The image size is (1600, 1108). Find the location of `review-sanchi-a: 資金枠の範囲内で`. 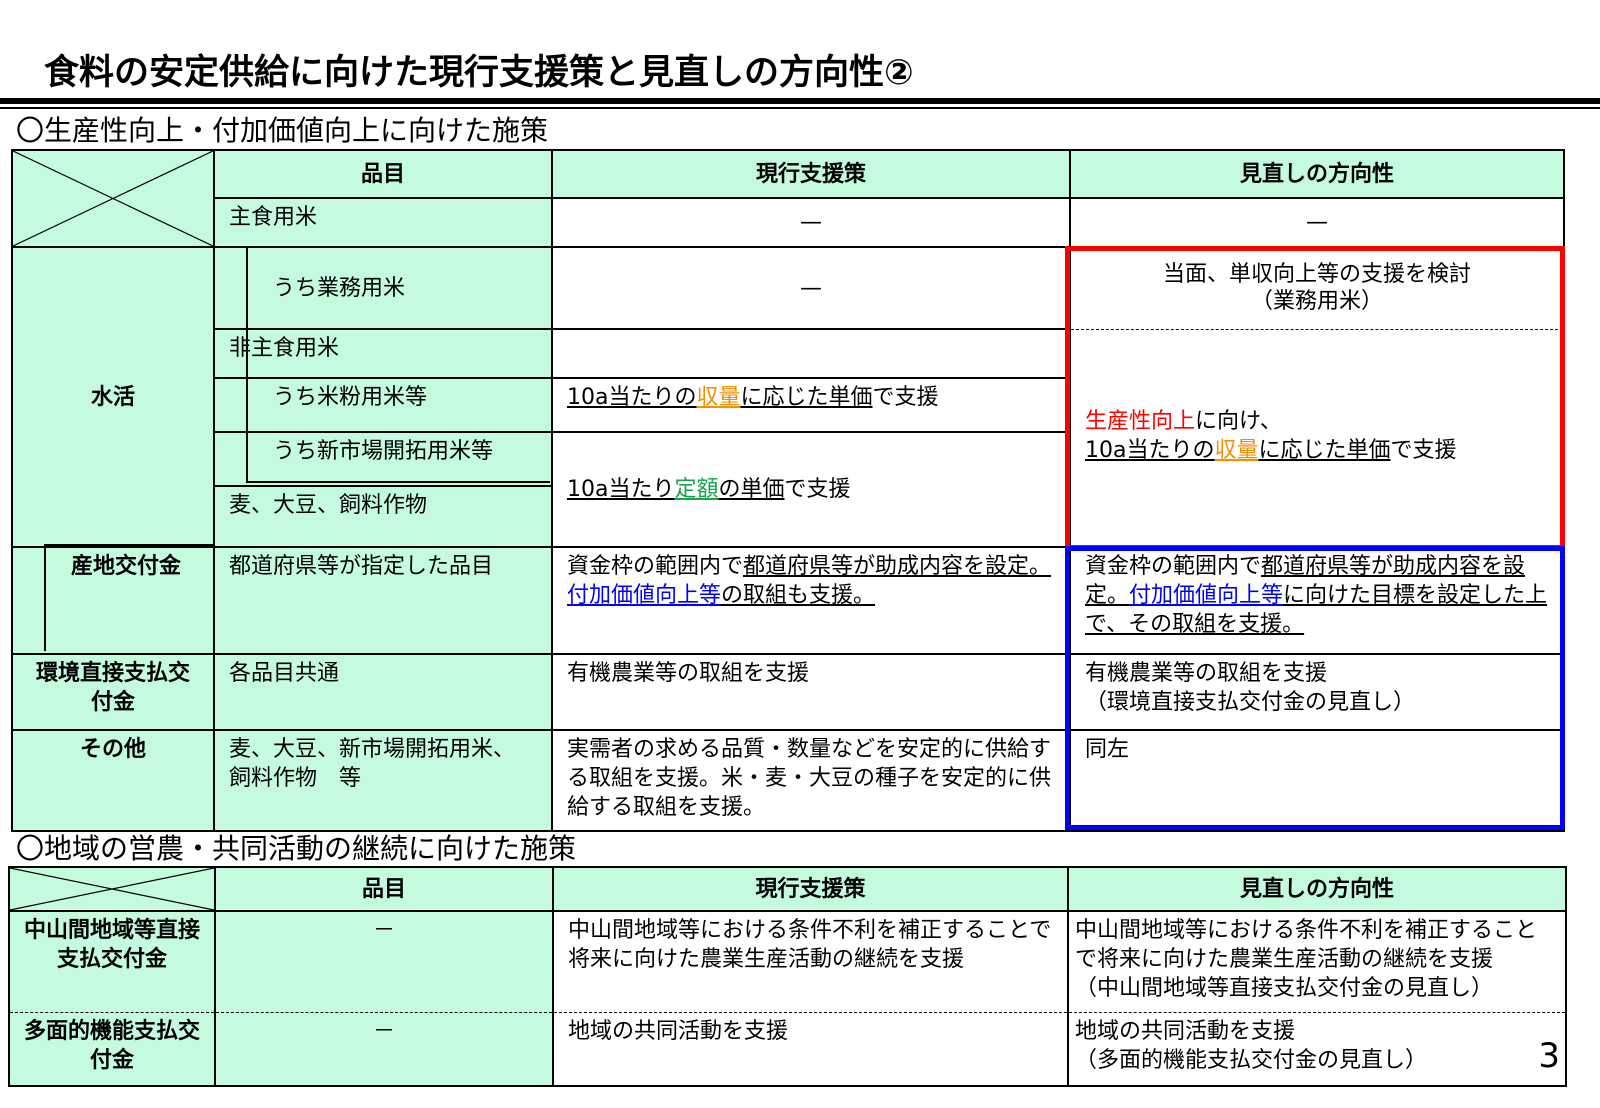

review-sanchi-a: 資金枠の範囲内で is located at coordinates (1173, 566).